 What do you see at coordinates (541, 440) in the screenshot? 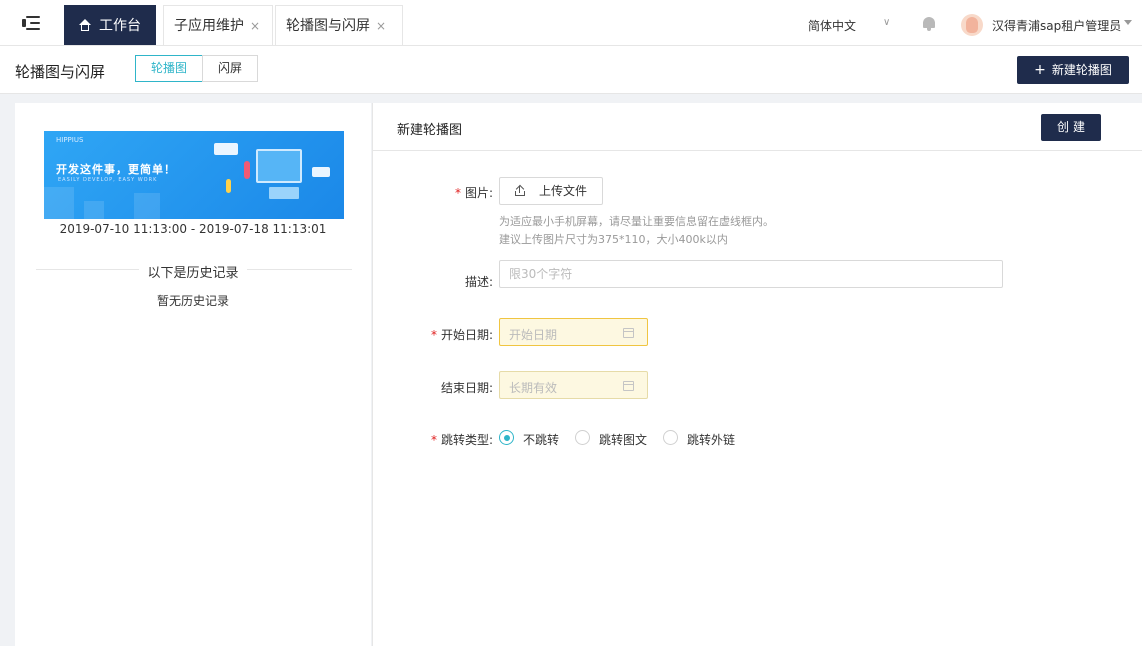
I see `radio-label: 不跳转` at bounding box center [541, 440].